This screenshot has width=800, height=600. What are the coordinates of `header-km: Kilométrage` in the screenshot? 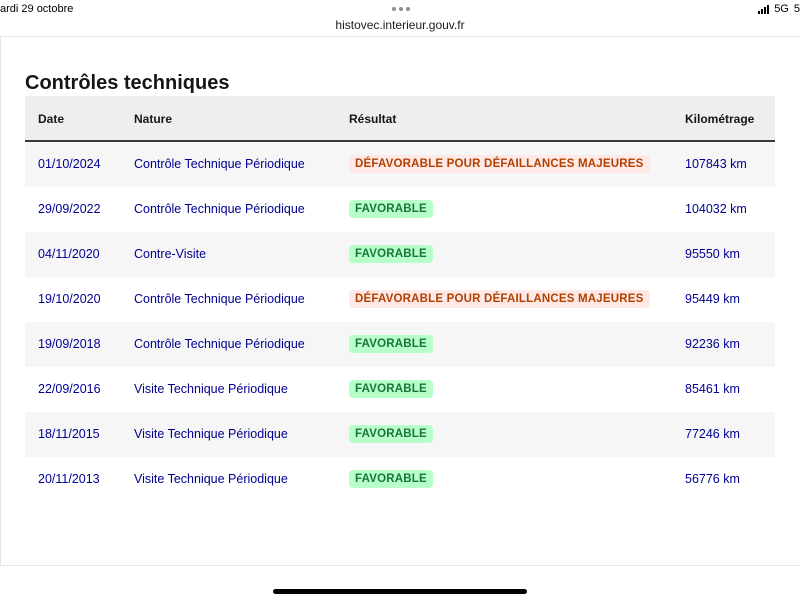 It's located at (720, 119).